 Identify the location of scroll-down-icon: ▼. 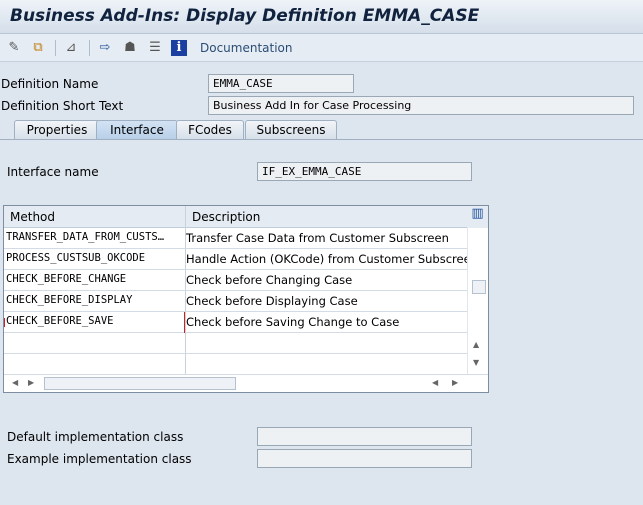
(476, 362).